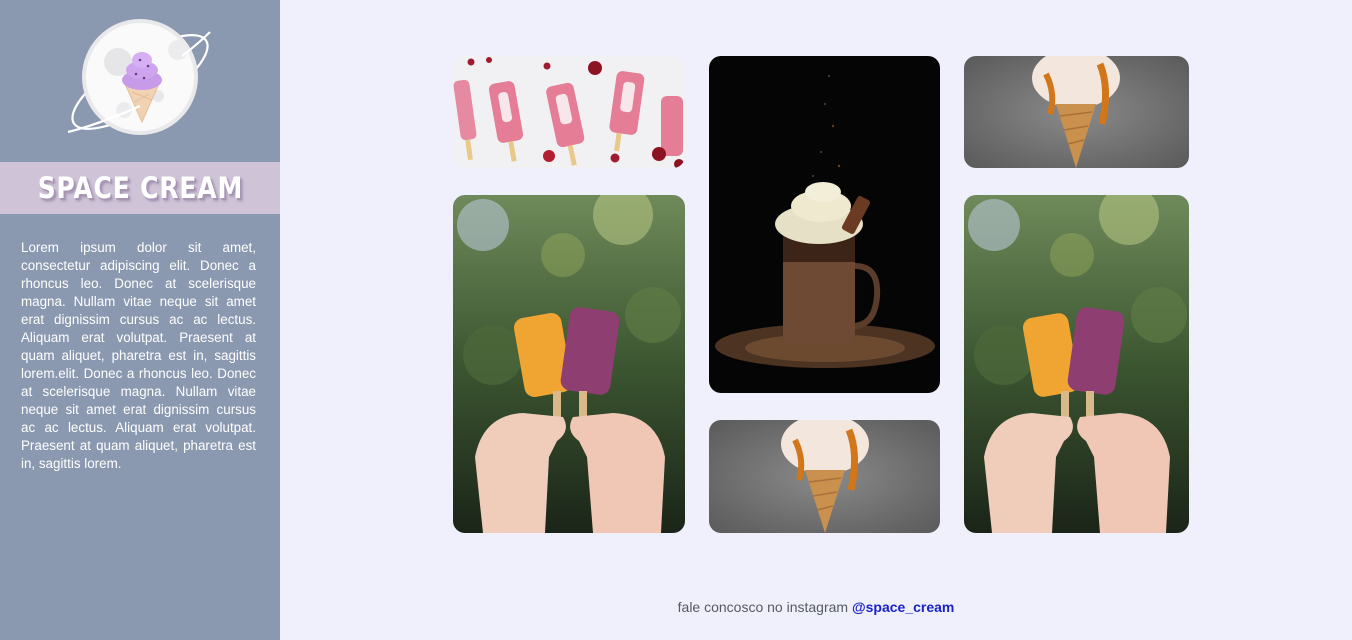 This screenshot has width=1352, height=640. What do you see at coordinates (569, 112) in the screenshot?
I see `gallery-image-popsicles-cherries` at bounding box center [569, 112].